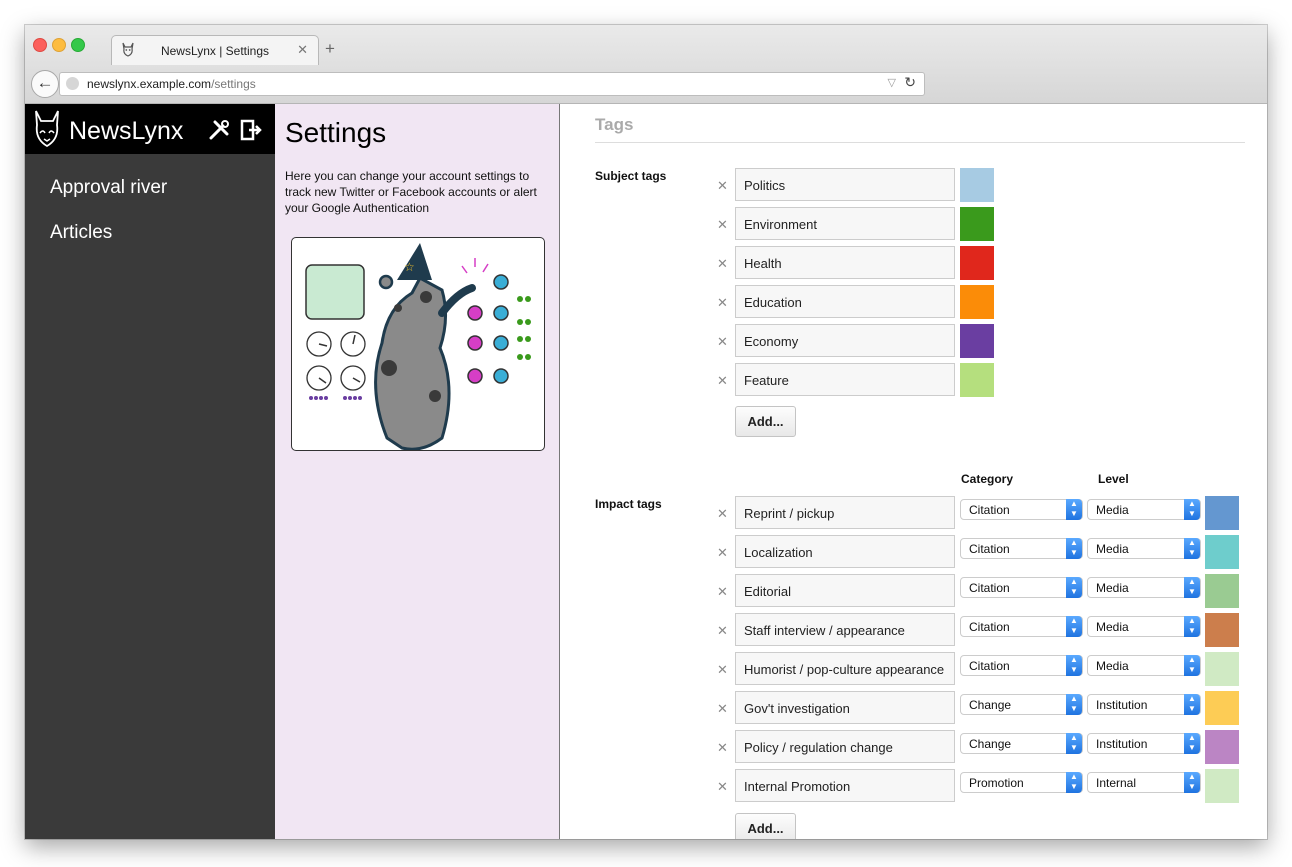  I want to click on address-bar: newslynx.example.com/settings ▽ ↻, so click(492, 84).